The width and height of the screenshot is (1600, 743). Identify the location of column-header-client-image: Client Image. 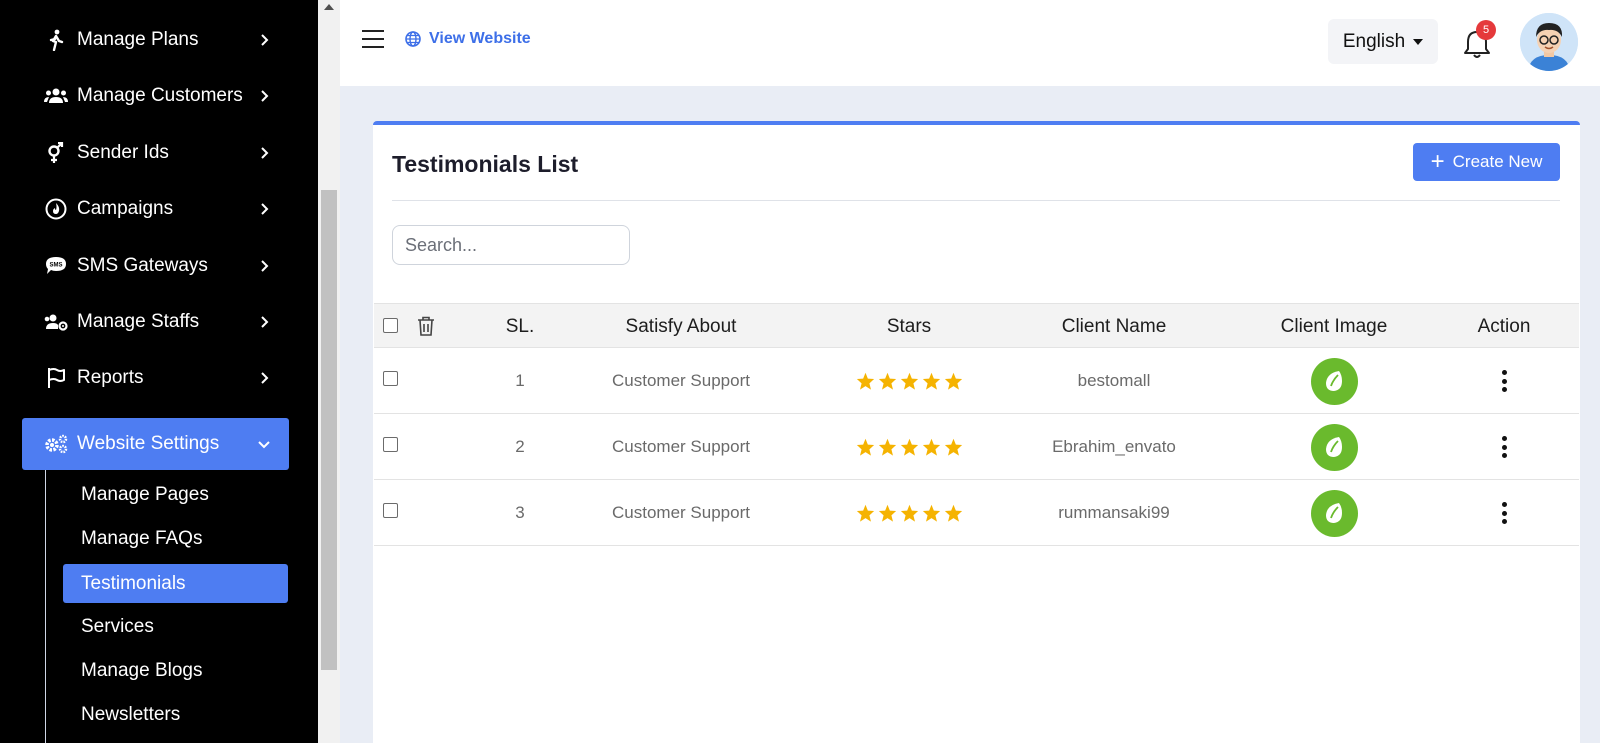
(1334, 326).